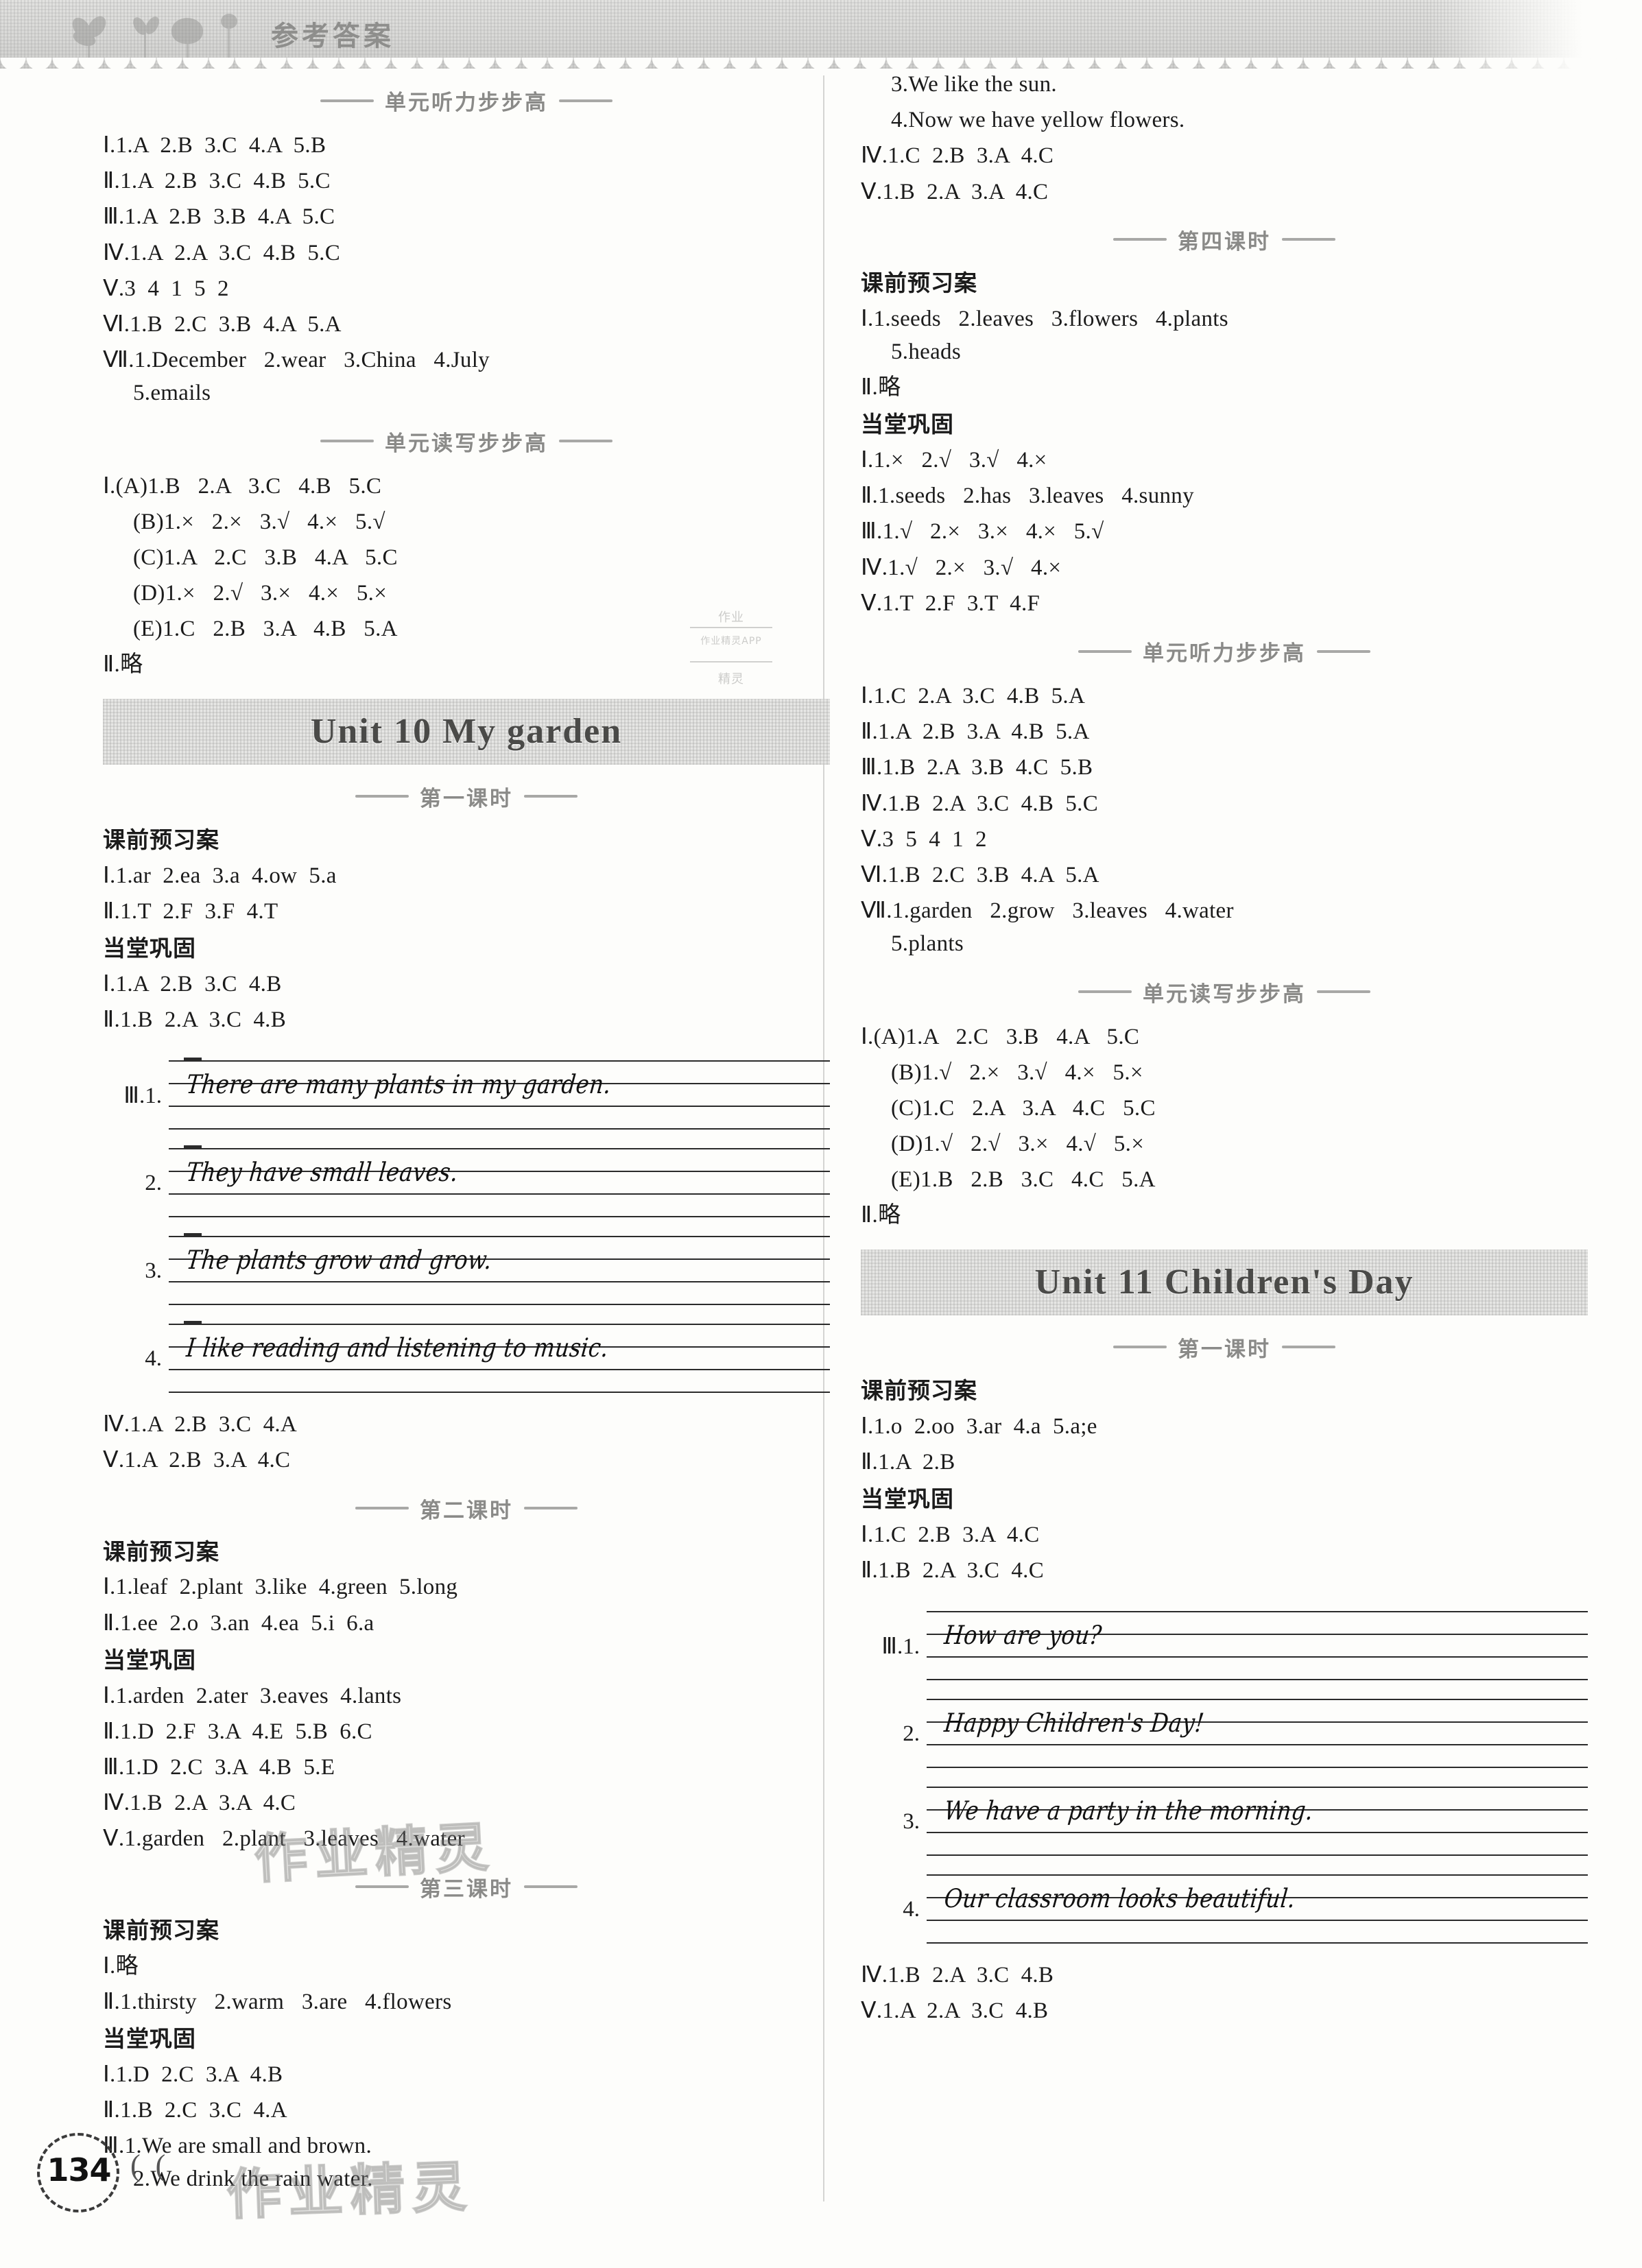 The width and height of the screenshot is (1642, 2268). Describe the element at coordinates (193, 984) in the screenshot. I see `answer-line: Ⅰ.1.A 2.B 3.C 4.B` at that location.